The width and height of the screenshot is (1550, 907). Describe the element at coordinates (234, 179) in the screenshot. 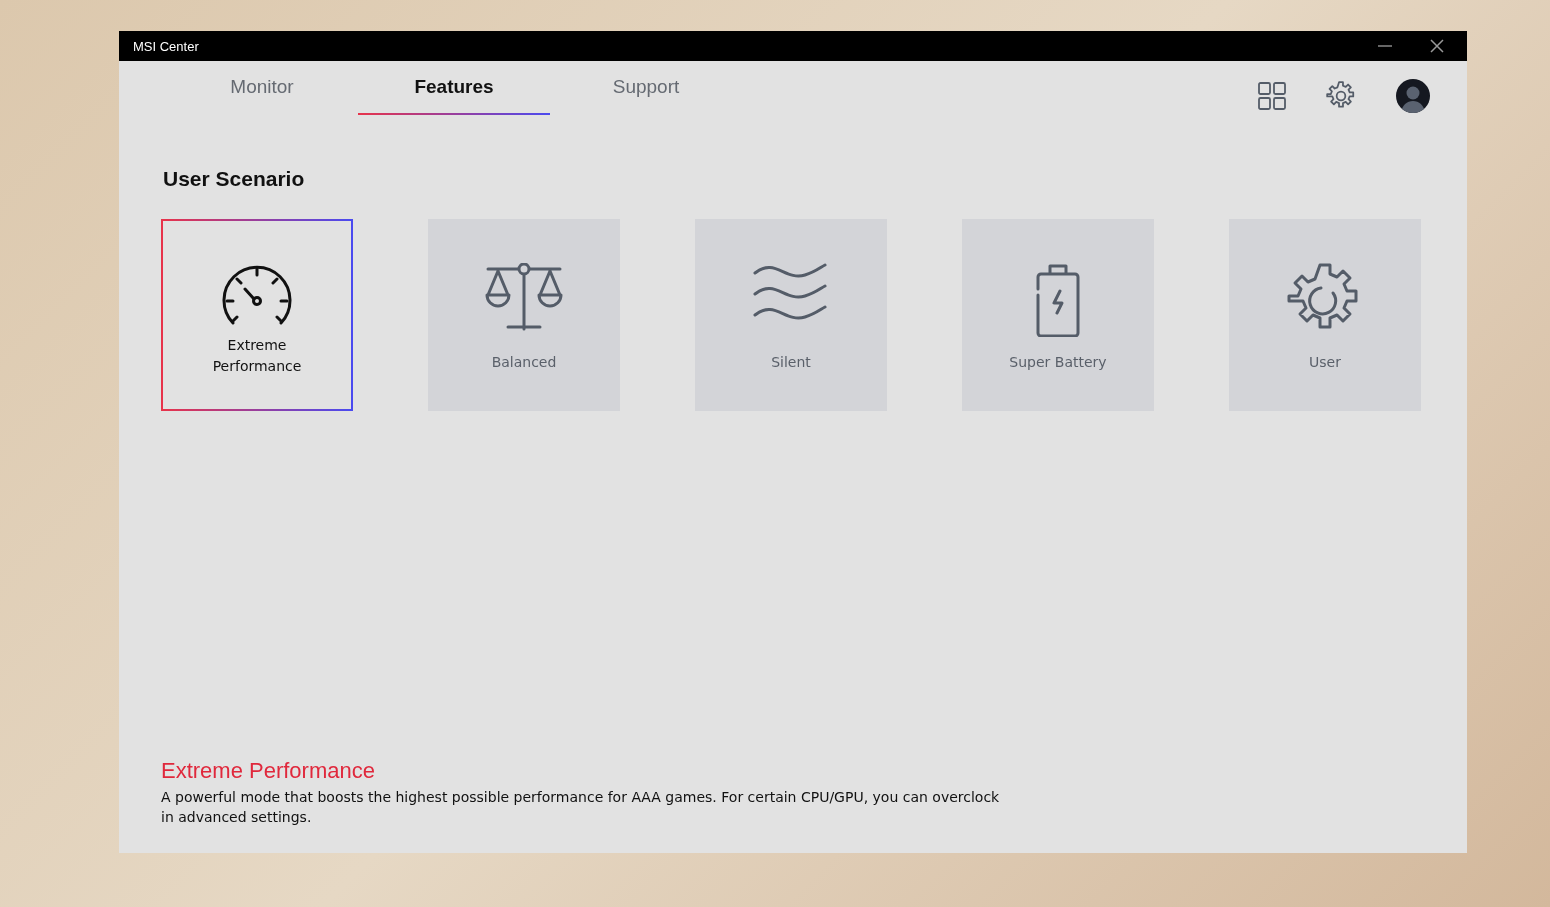

I see `section-title: User Scenario` at that location.